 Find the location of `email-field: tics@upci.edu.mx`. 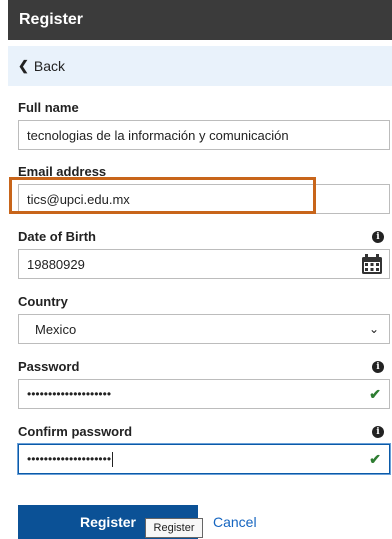

email-field: tics@upci.edu.mx is located at coordinates (204, 199).